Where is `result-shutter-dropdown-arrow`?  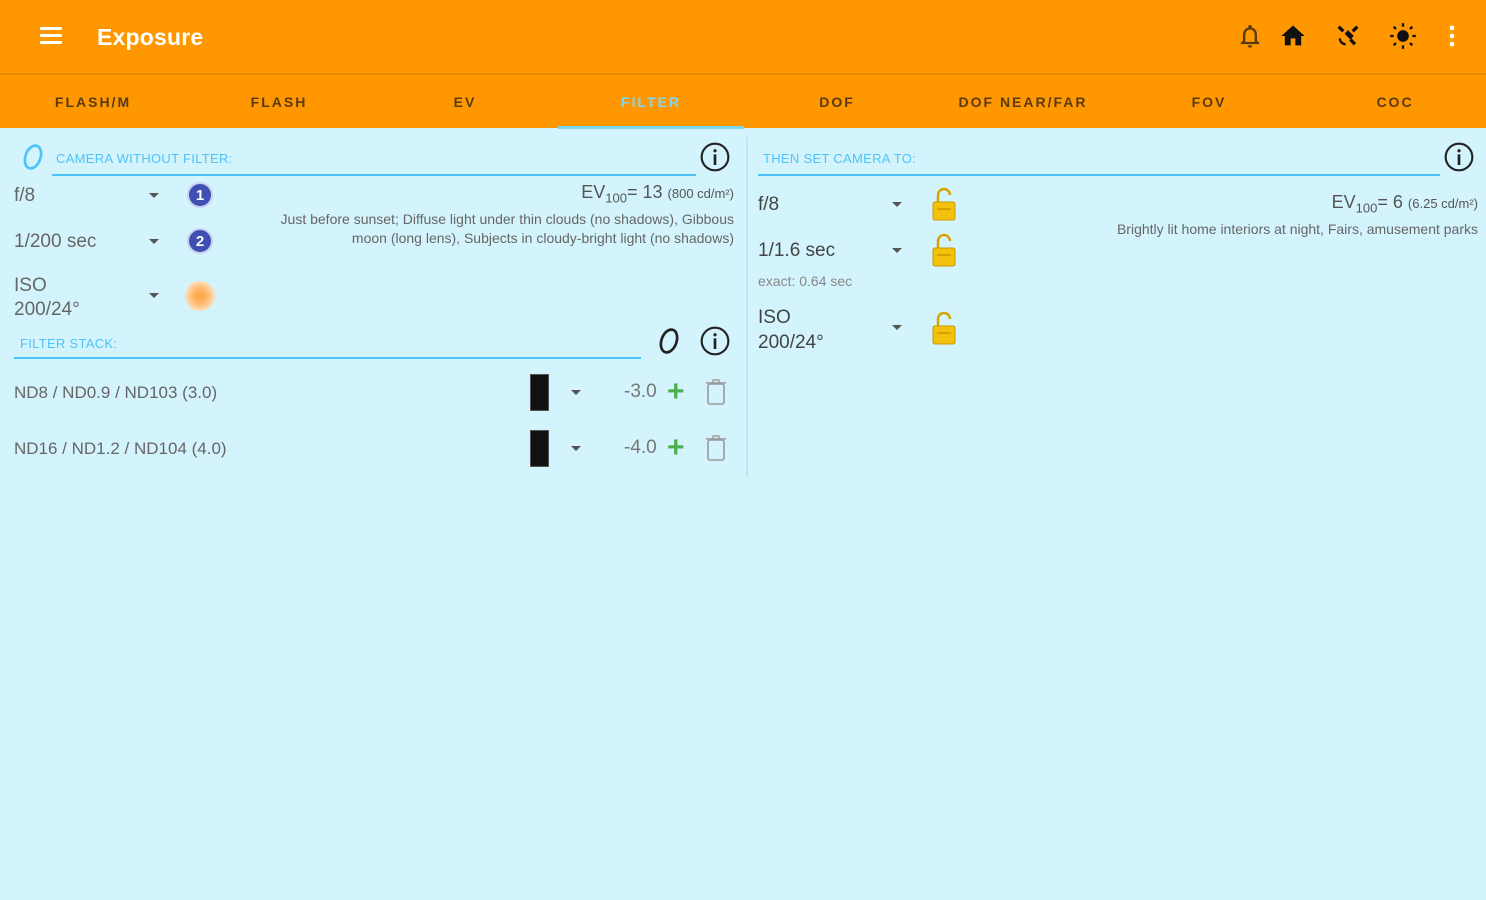 result-shutter-dropdown-arrow is located at coordinates (897, 250).